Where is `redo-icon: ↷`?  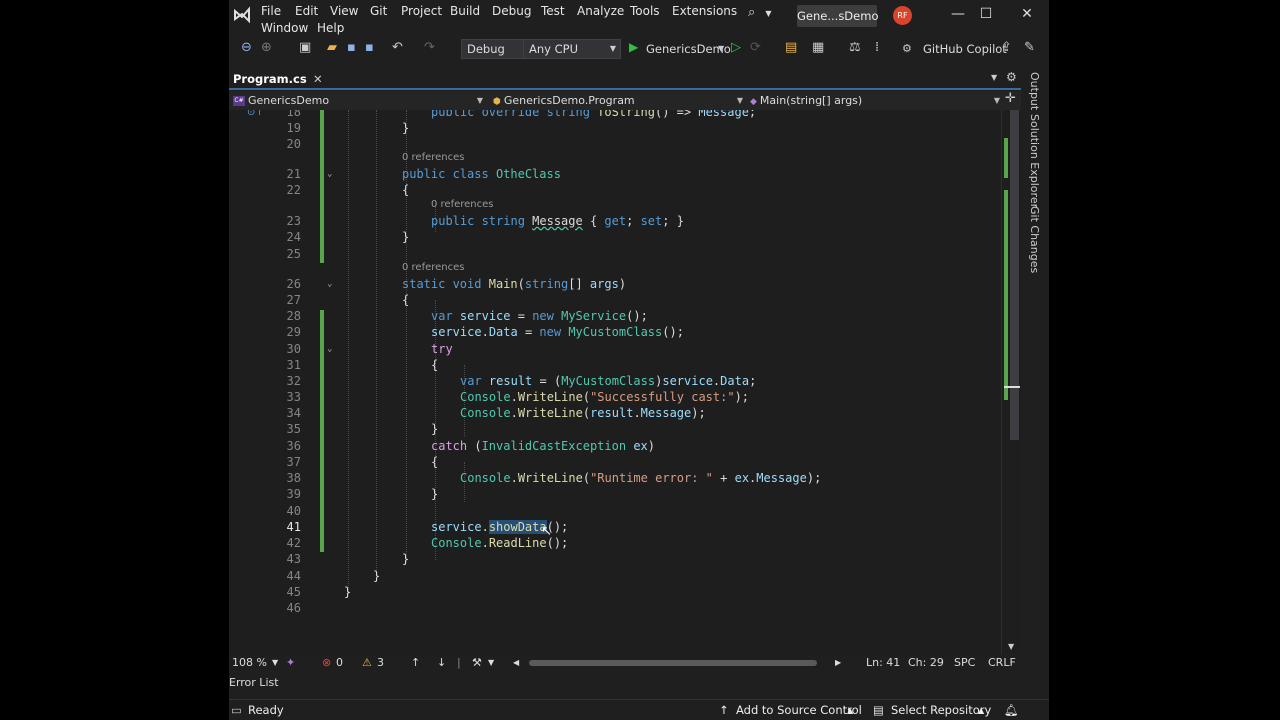
redo-icon: ↷ is located at coordinates (429, 47).